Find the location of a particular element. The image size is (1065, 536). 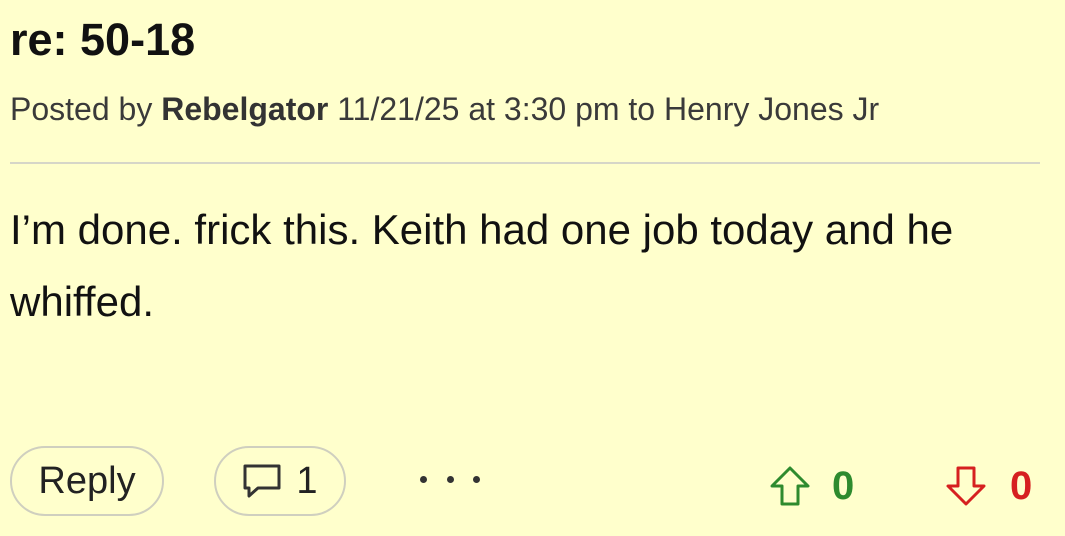

upvote-button: 0 is located at coordinates (811, 486).